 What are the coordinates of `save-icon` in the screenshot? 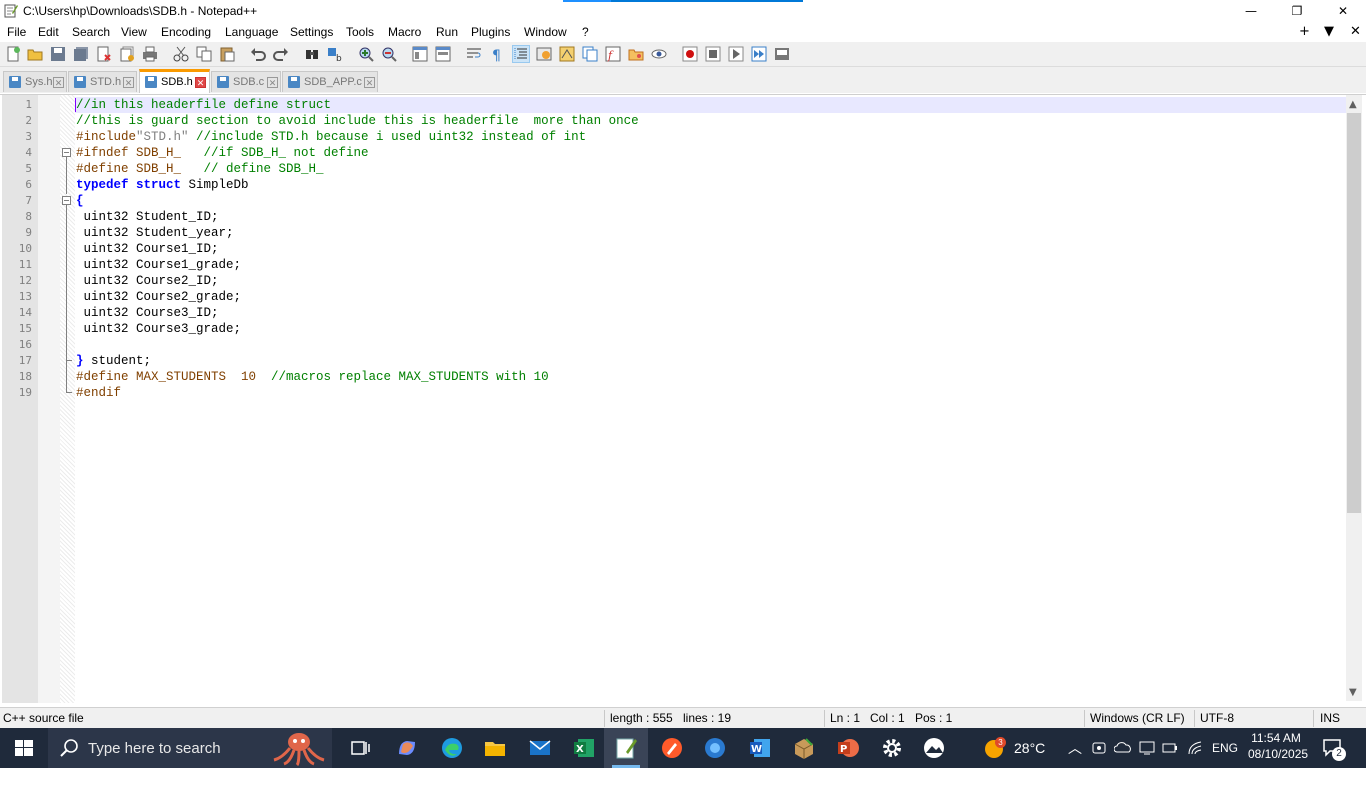 It's located at (58, 54).